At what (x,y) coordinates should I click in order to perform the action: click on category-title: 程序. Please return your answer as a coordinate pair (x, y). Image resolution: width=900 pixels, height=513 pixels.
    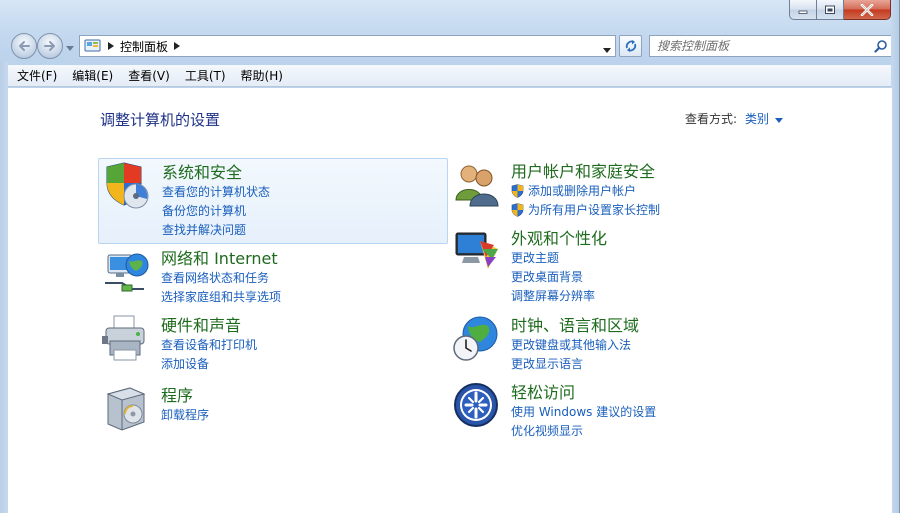
    Looking at the image, I should click on (177, 394).